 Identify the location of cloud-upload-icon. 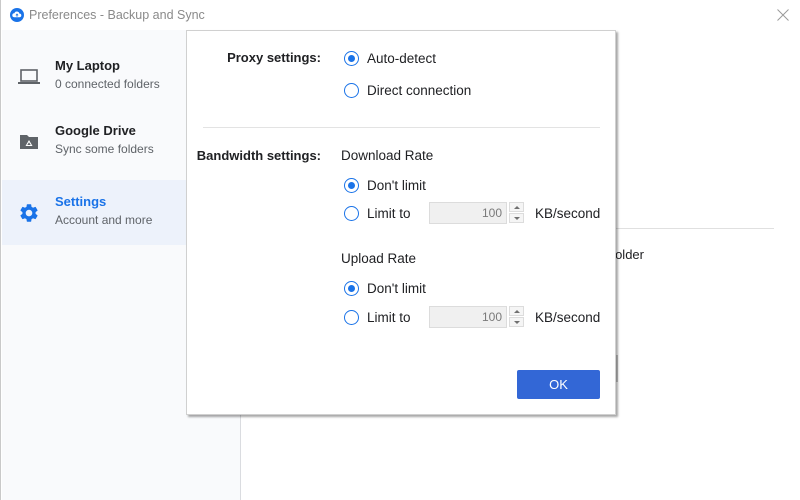
(17, 15).